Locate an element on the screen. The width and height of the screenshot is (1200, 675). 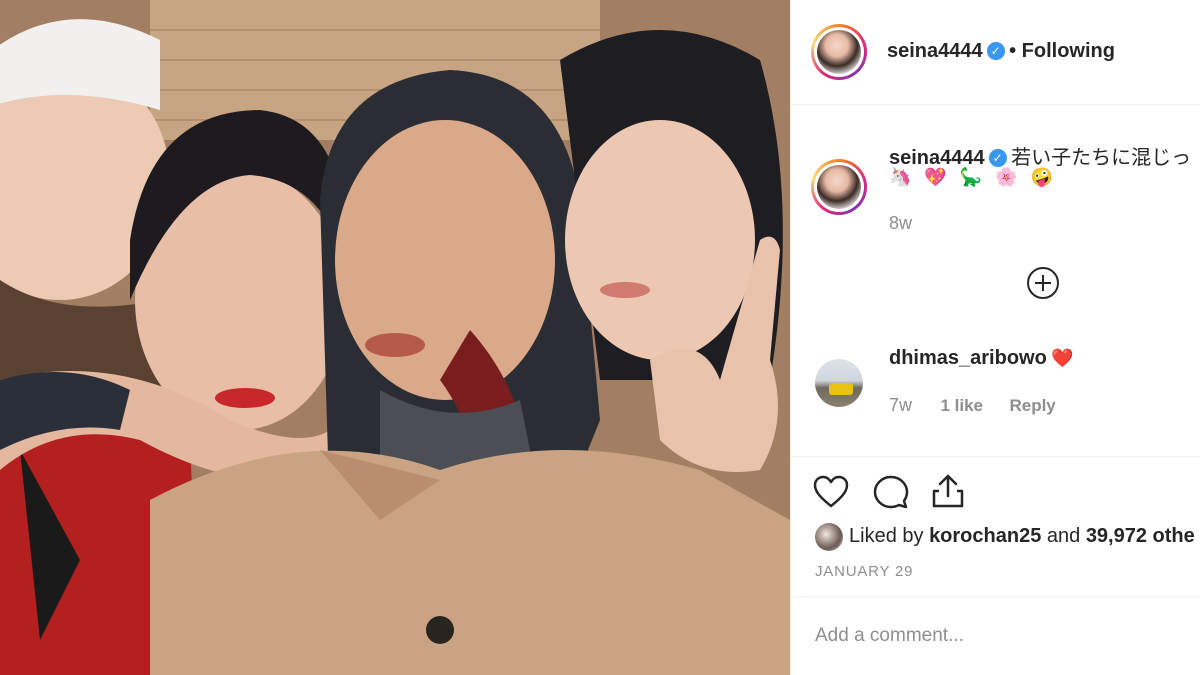
likes-count: 39,972 othe is located at coordinates (1140, 536).